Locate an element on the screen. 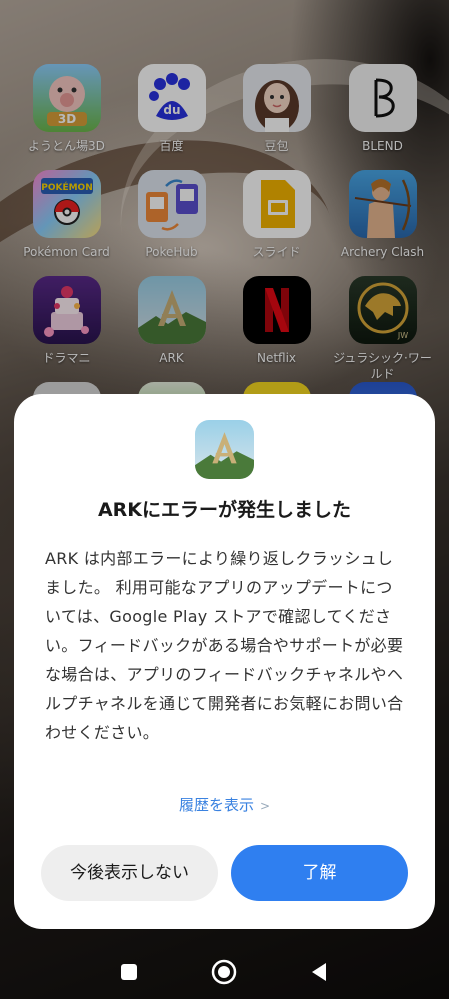 The width and height of the screenshot is (449, 999). view-history-link: 履歴を表示 > is located at coordinates (224, 805).